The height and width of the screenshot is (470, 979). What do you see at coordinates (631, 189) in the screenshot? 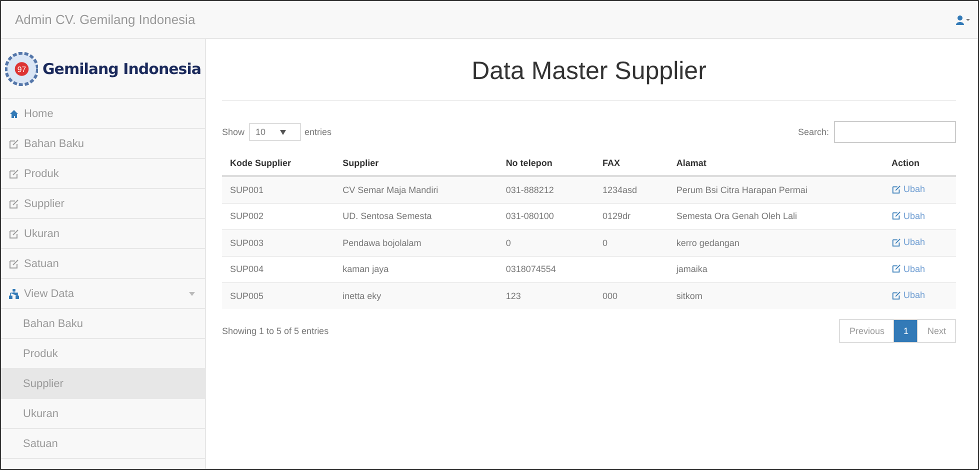
I see `table-cell: 1234asd` at bounding box center [631, 189].